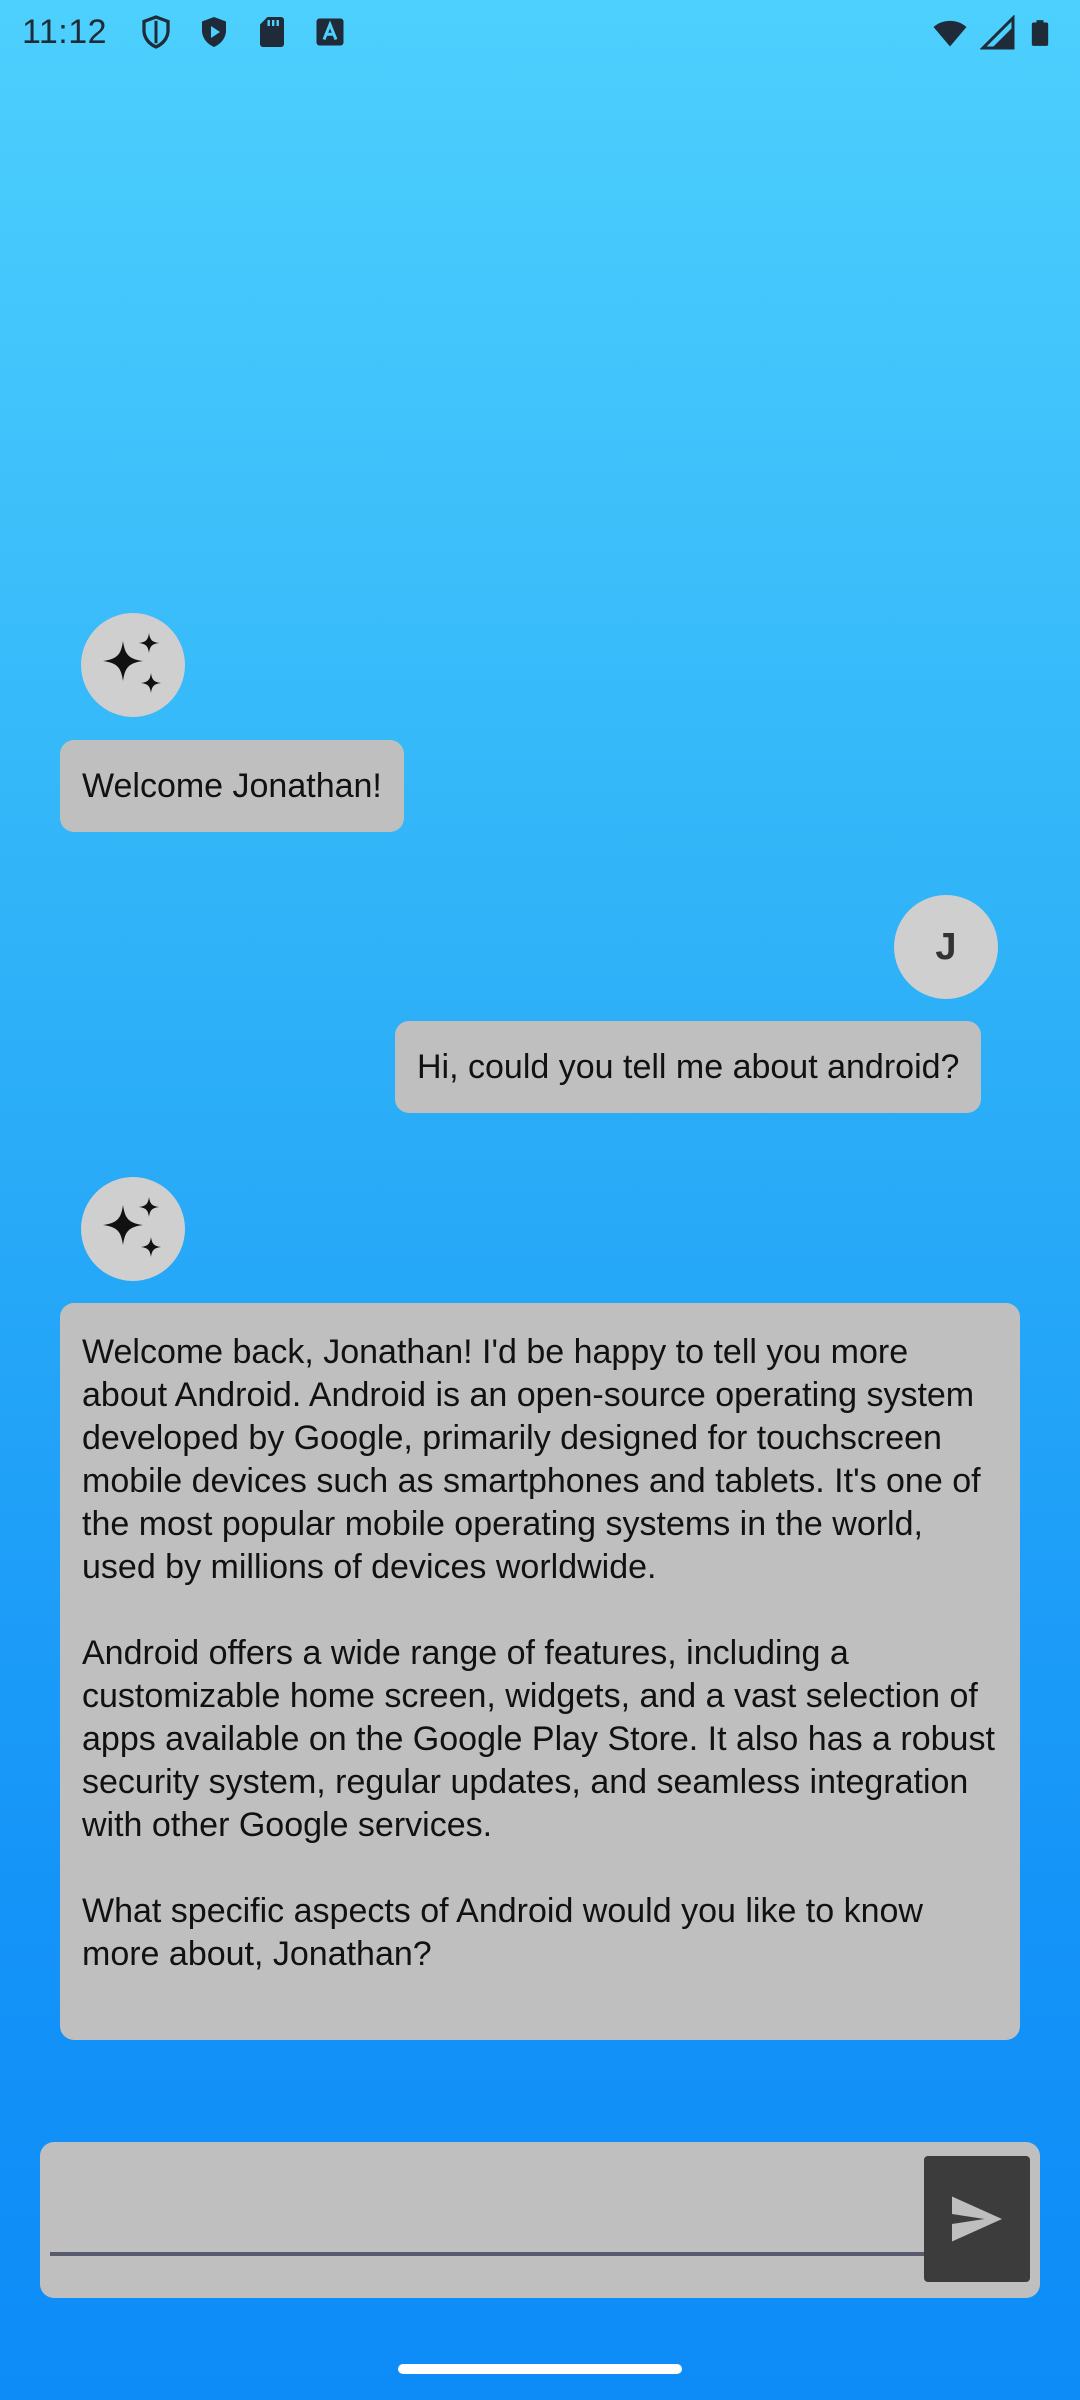 The image size is (1080, 2400). I want to click on status-icons-left, so click(243, 32).